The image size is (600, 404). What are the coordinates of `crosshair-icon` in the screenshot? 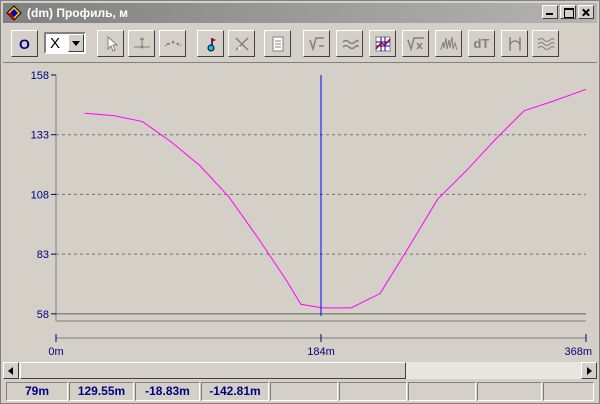 It's located at (241, 43).